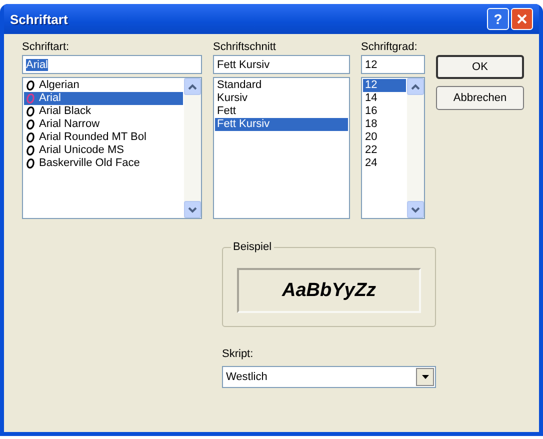 The width and height of the screenshot is (543, 439). What do you see at coordinates (252, 247) in the screenshot?
I see `group-label: Beispiel` at bounding box center [252, 247].